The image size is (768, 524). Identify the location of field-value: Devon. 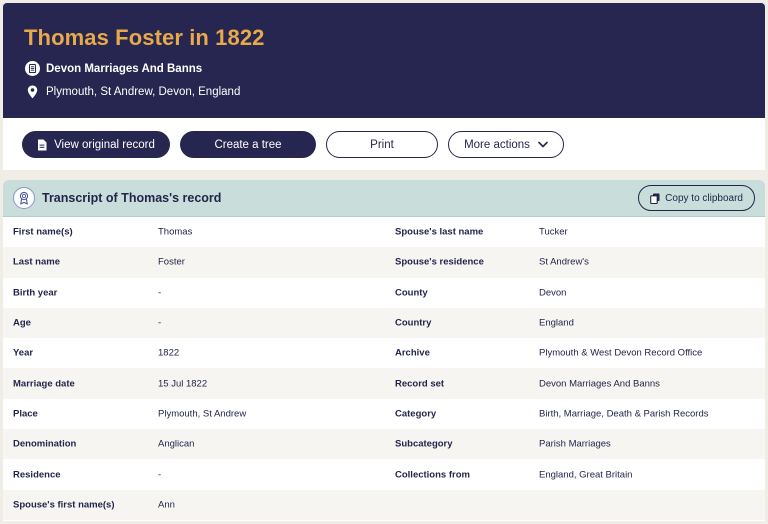
(553, 293).